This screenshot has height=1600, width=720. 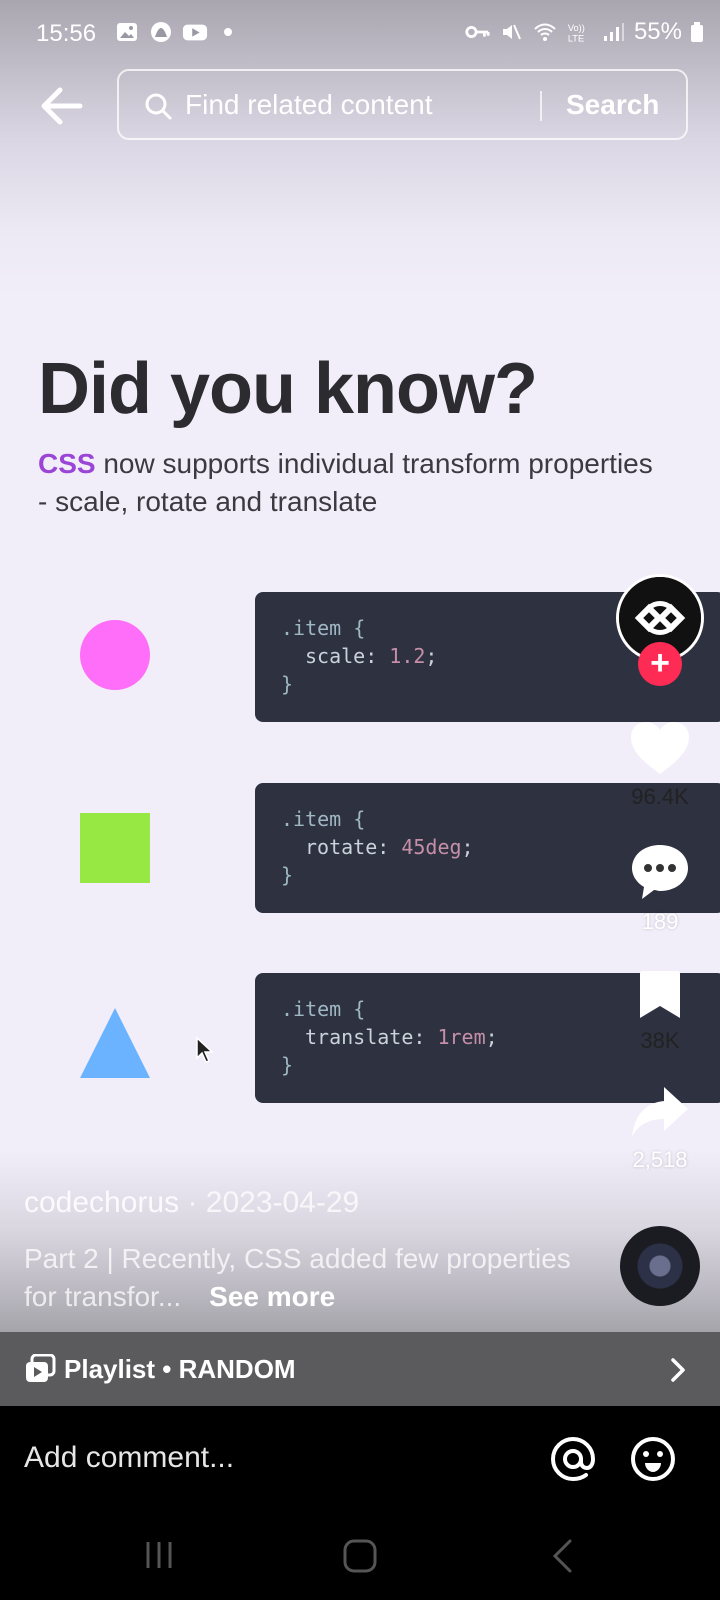 I want to click on bookmark-count: 38K, so click(x=660, y=1040).